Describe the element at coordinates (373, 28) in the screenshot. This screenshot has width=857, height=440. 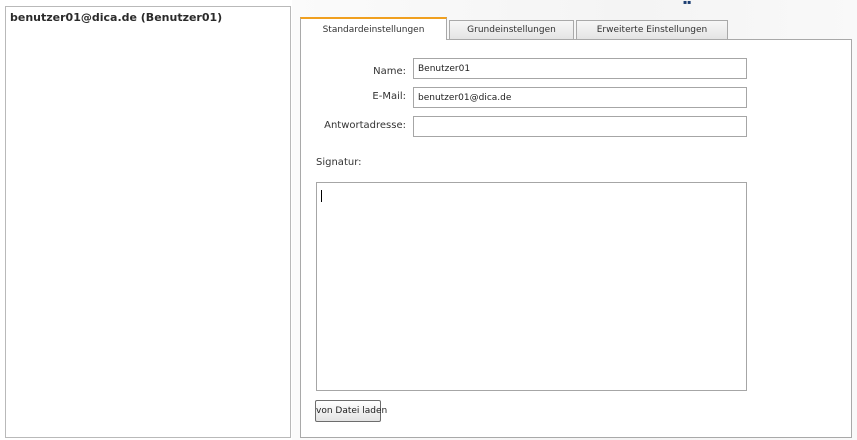
I see `tab-standardeinstellungen: Standardeinstellungen` at that location.